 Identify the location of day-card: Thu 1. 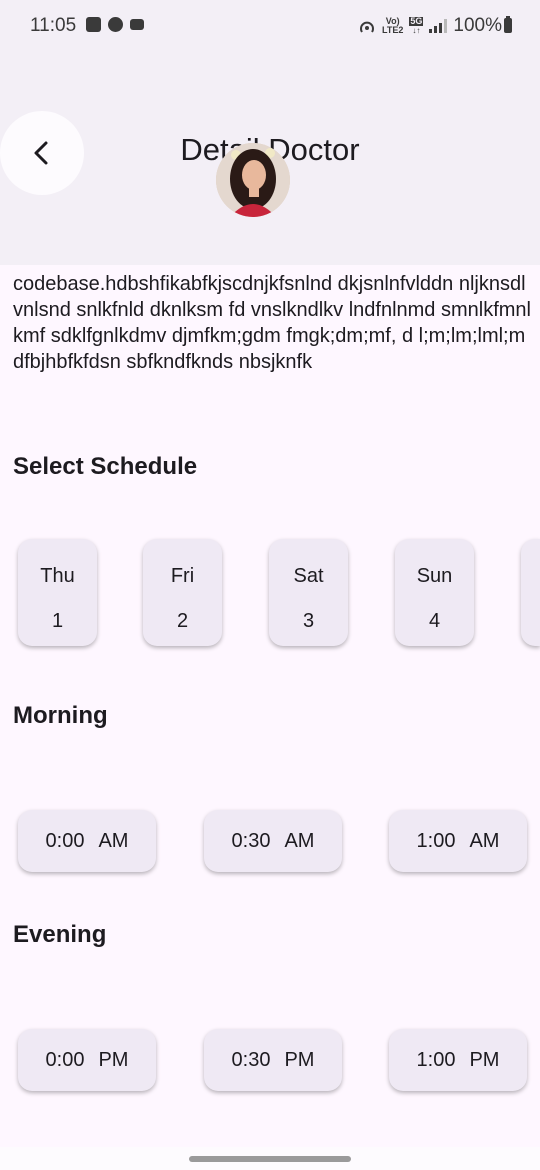
(57, 592).